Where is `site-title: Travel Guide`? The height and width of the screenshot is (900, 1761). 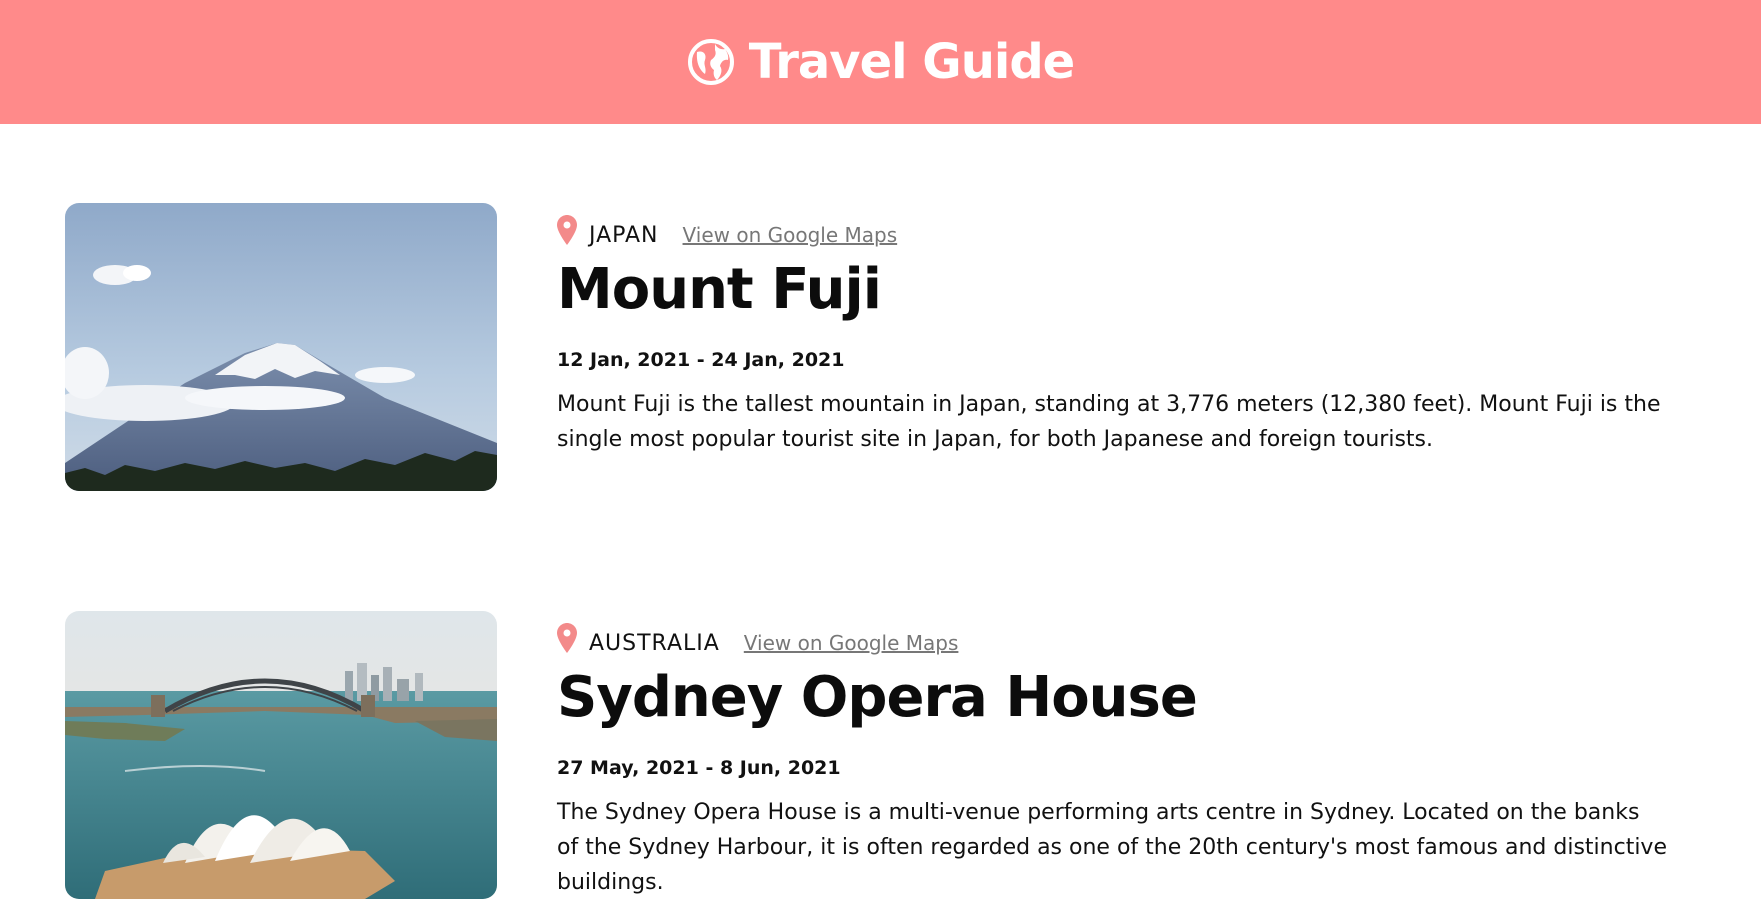 site-title: Travel Guide is located at coordinates (911, 62).